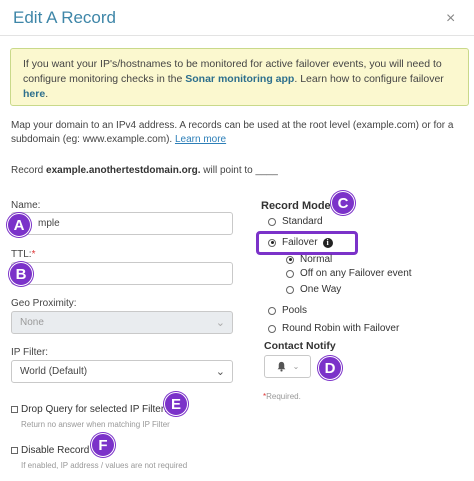  I want to click on record-domain: example.anothertestdomain.org., so click(123, 170).